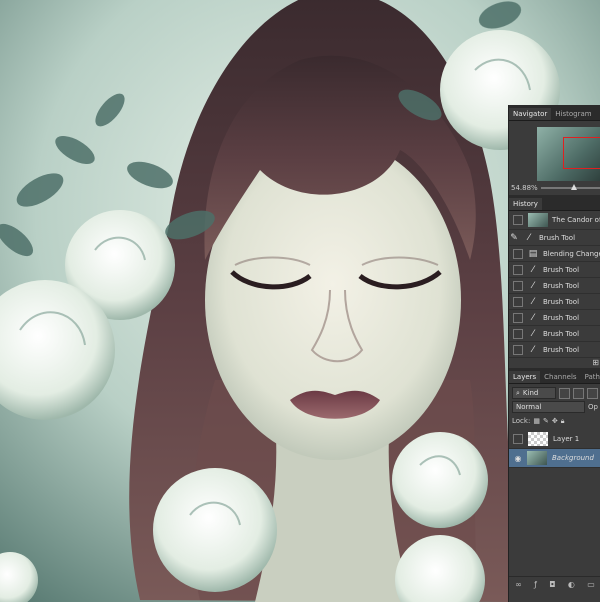 The image size is (600, 602). I want to click on layer-visibility-toggle, so click(518, 439).